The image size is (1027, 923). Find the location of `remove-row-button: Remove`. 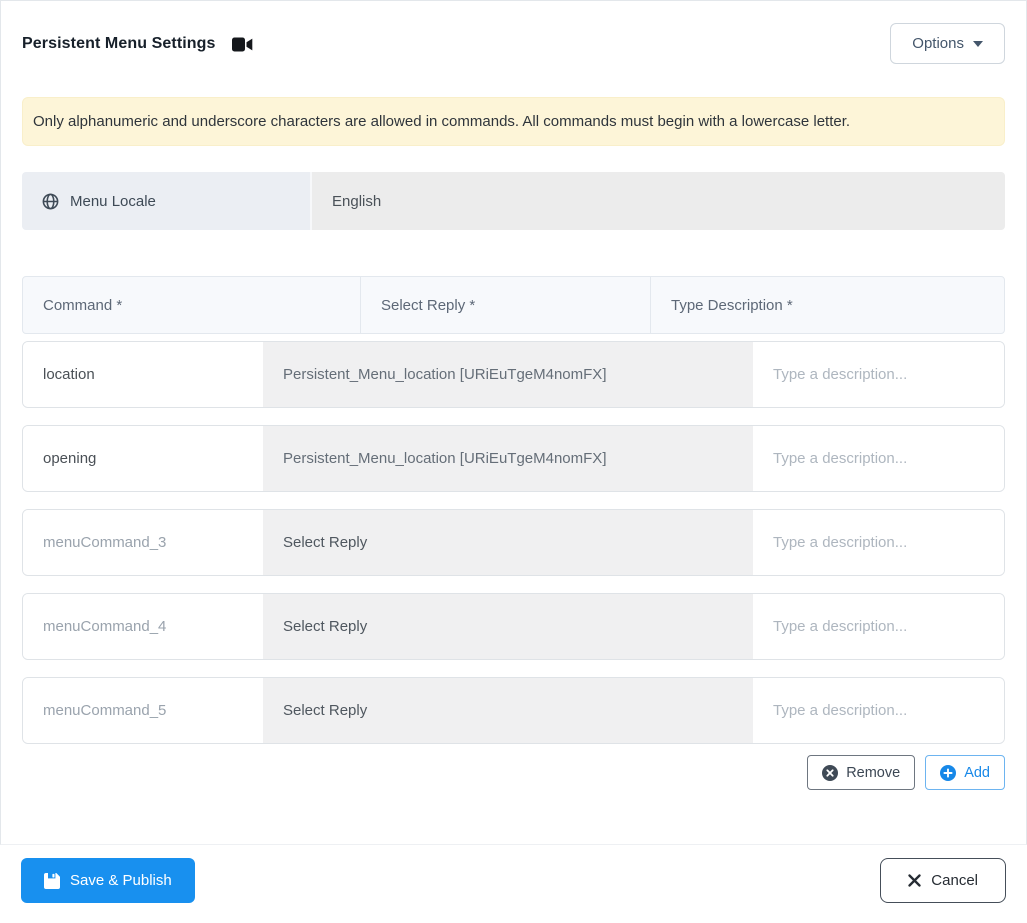

remove-row-button: Remove is located at coordinates (861, 772).